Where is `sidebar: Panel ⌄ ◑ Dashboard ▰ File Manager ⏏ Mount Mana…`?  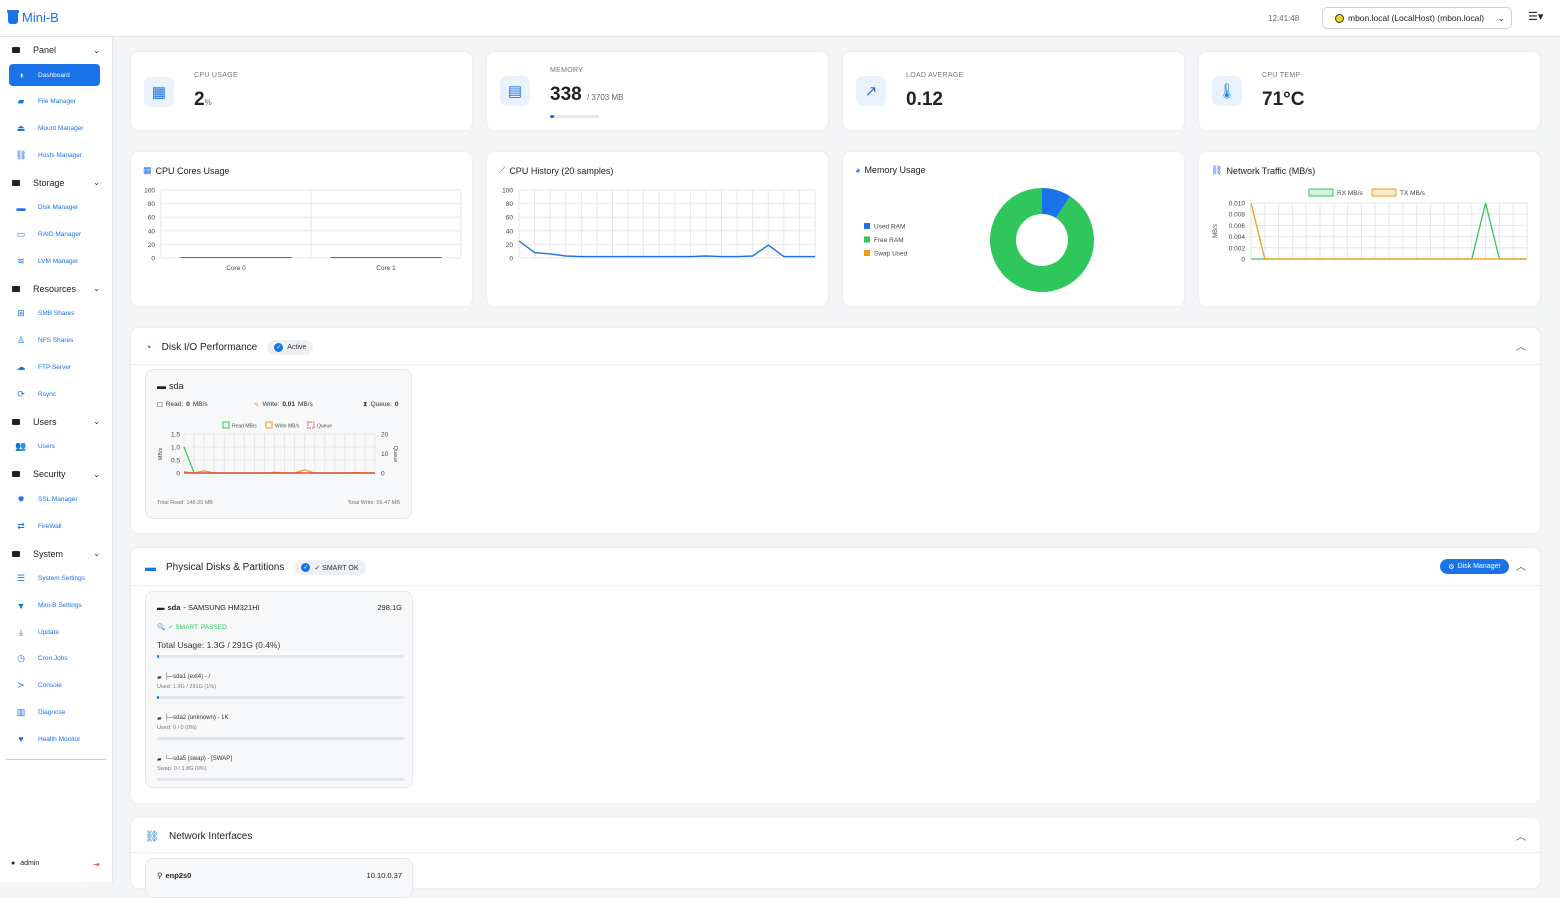
sidebar: Panel ⌄ ◑ Dashboard ▰ File Manager ⏏ Mount Mana… is located at coordinates (56, 459).